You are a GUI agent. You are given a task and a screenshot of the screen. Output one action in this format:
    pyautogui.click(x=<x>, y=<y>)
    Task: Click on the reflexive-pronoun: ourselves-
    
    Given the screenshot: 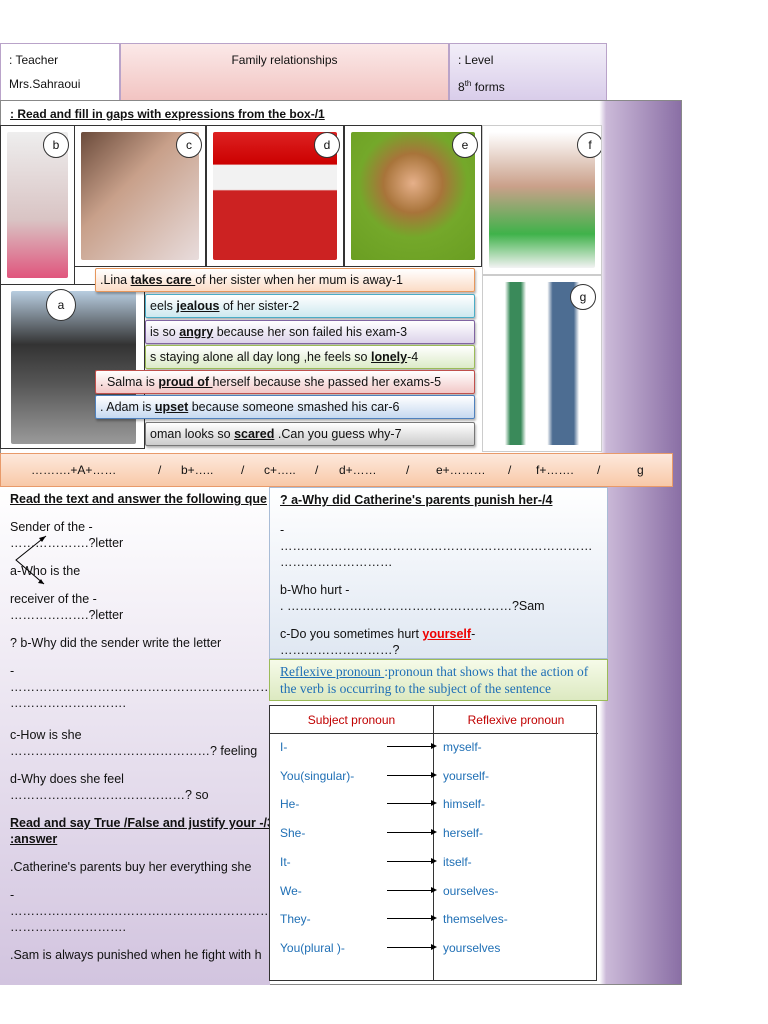 What is the action you would take?
    pyautogui.click(x=471, y=890)
    